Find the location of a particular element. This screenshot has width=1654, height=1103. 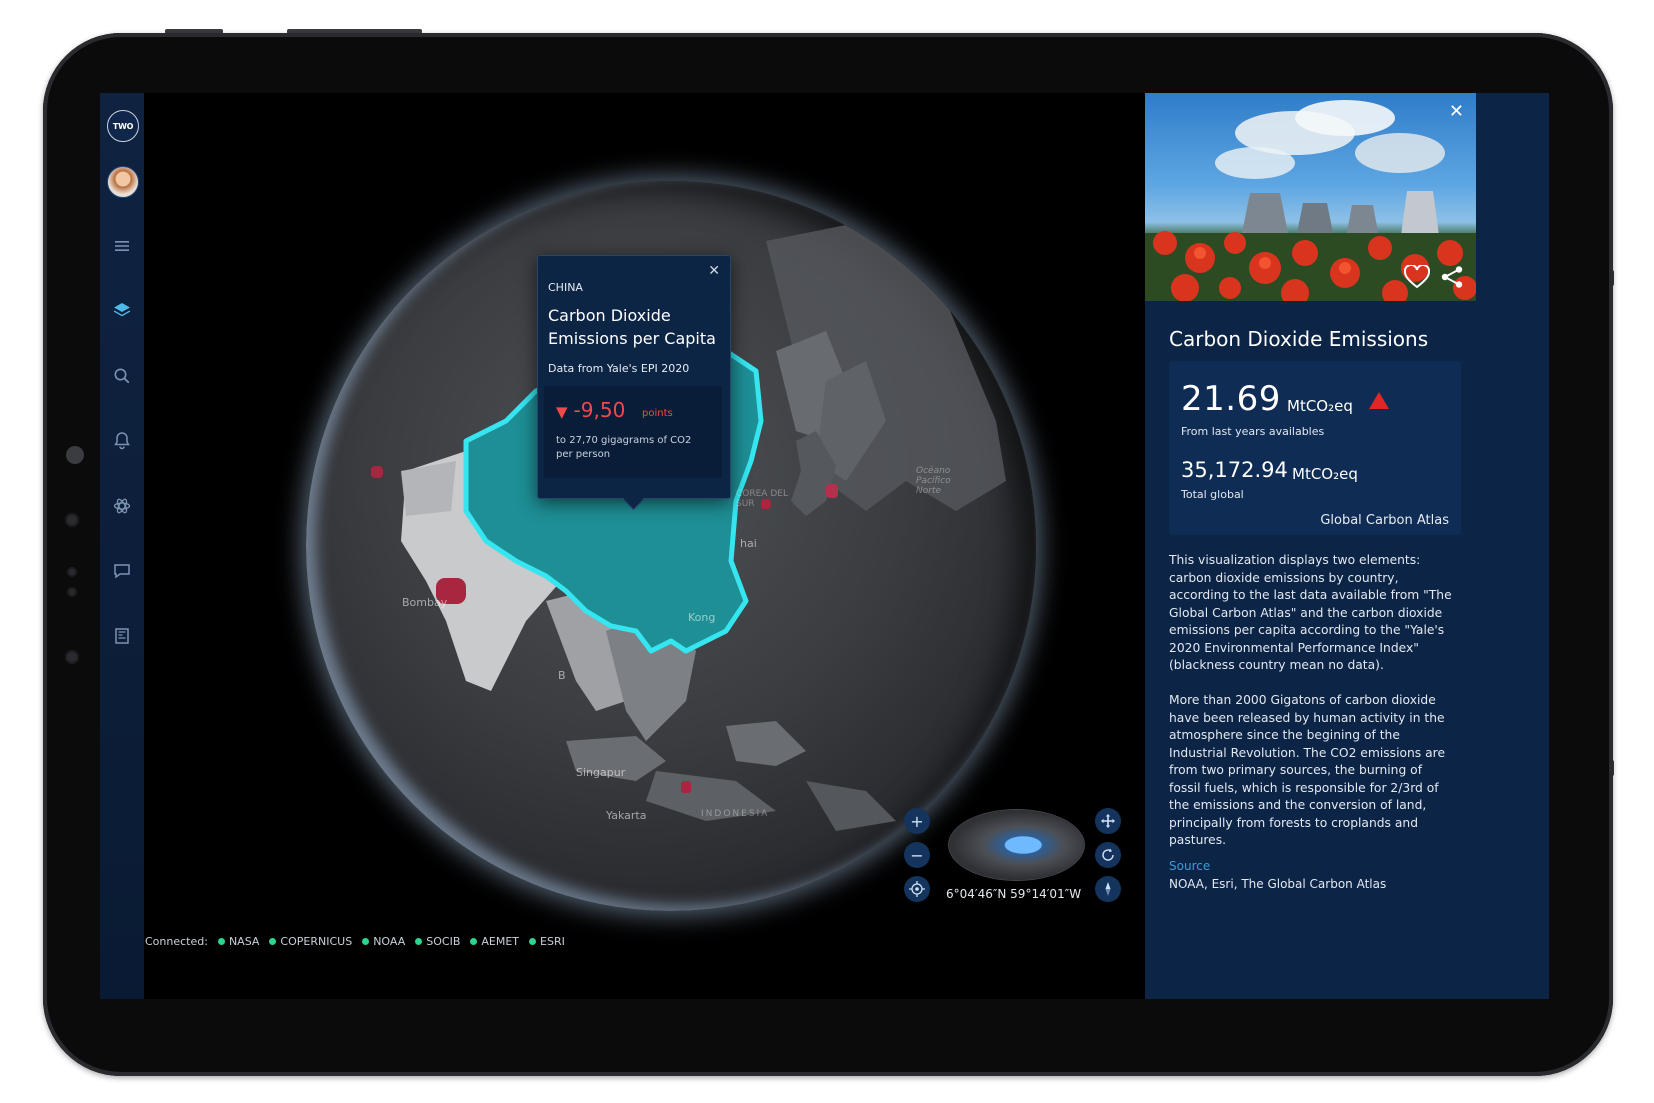

layers-icon is located at coordinates (122, 310).